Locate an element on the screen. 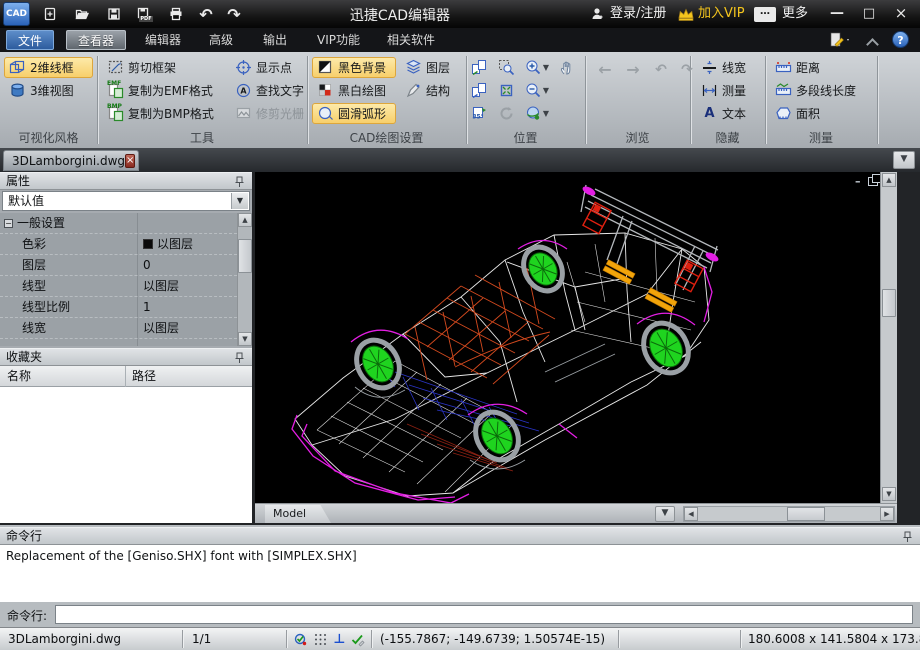 This screenshot has height=650, width=920. menu-advanced: 高级 is located at coordinates (221, 40).